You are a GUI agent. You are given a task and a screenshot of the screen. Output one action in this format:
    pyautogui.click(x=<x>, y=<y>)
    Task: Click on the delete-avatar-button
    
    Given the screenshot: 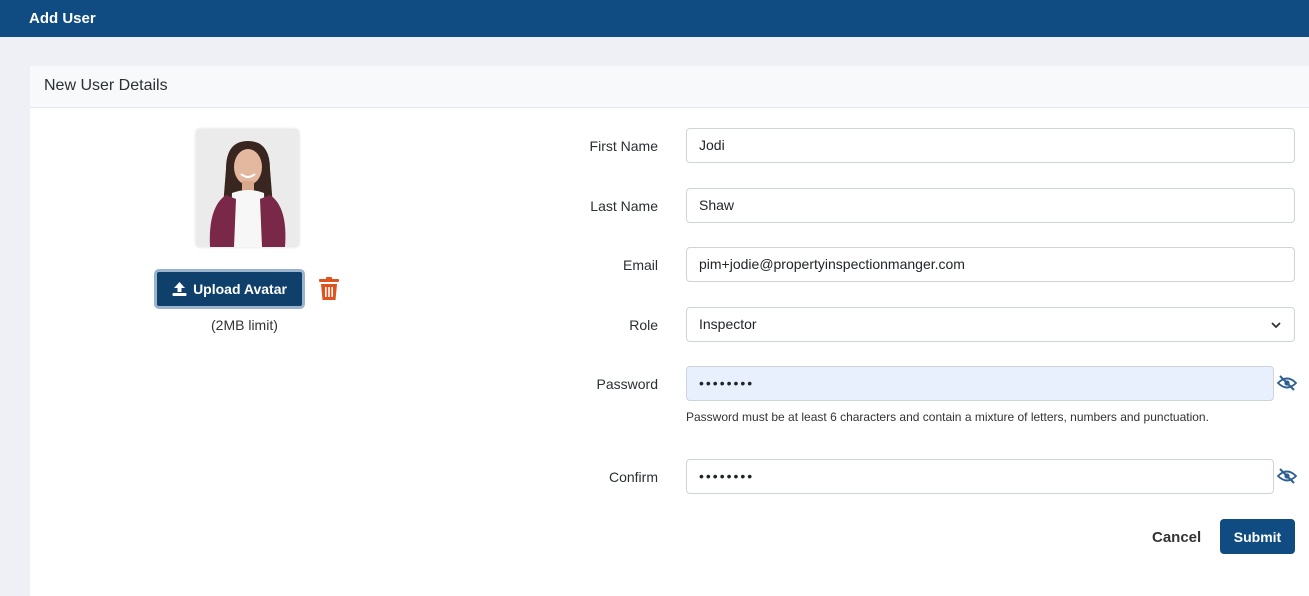 What is the action you would take?
    pyautogui.click(x=329, y=289)
    